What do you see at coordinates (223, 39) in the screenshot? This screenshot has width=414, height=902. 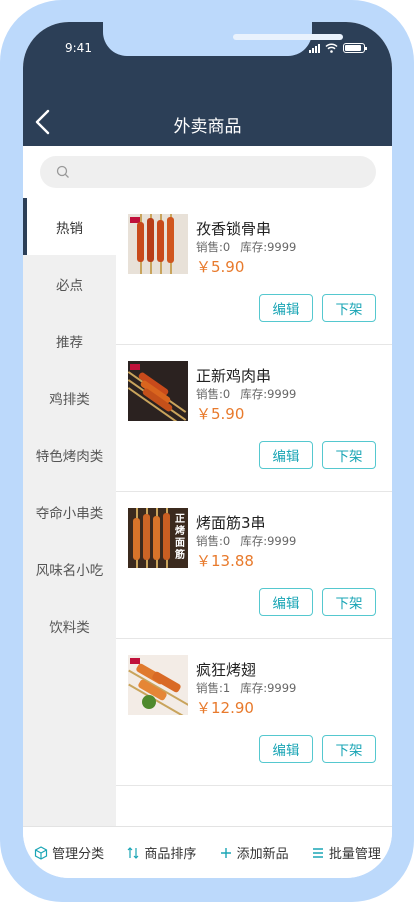 I see `notch` at bounding box center [223, 39].